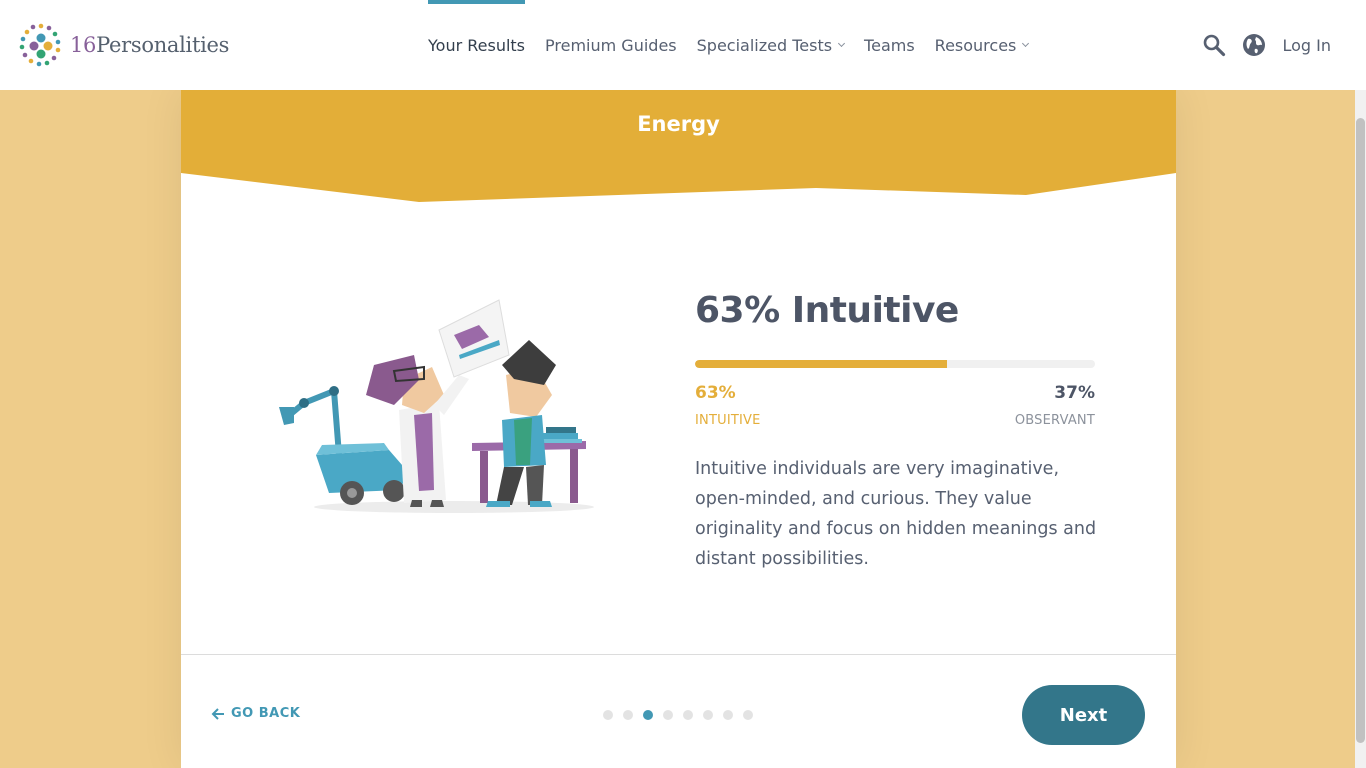 This screenshot has height=768, width=1366. I want to click on divider, so click(678, 654).